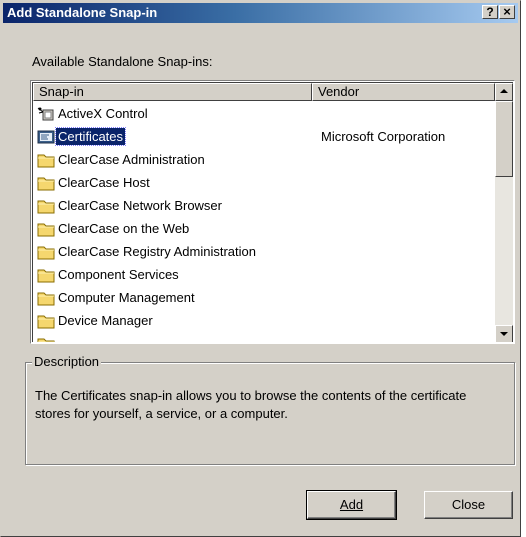 The image size is (526, 537). What do you see at coordinates (103, 113) in the screenshot?
I see `snapin-name: ActiveX Control` at bounding box center [103, 113].